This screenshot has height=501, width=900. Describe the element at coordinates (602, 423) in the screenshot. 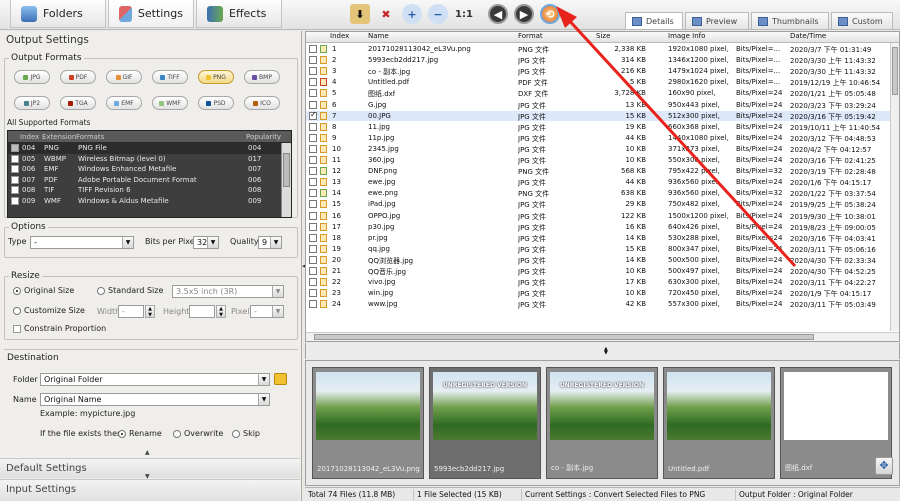

I see `thumbnail: UNREGISTERED VERSION co - 副本.jpg` at that location.